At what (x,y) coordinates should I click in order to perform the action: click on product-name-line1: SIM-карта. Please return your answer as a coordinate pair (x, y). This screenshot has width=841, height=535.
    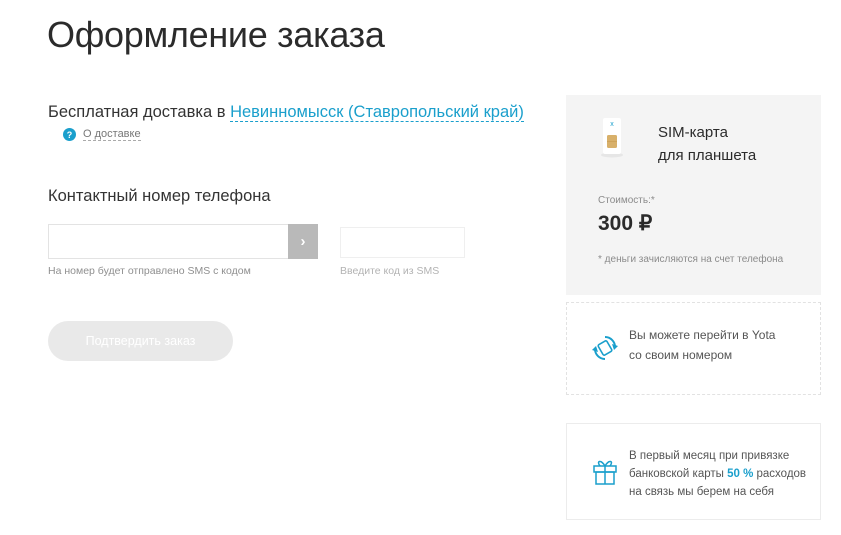
    Looking at the image, I should click on (693, 132).